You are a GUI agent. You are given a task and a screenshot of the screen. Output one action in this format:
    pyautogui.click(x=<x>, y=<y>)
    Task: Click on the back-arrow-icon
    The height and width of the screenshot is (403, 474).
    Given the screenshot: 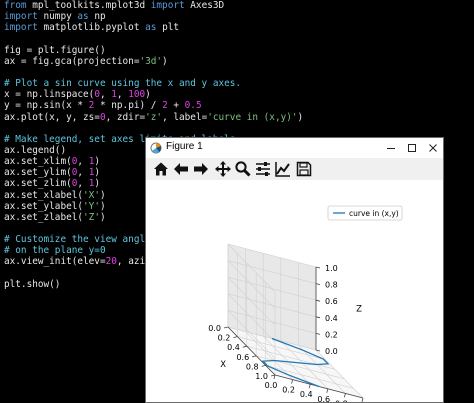 What is the action you would take?
    pyautogui.click(x=181, y=169)
    